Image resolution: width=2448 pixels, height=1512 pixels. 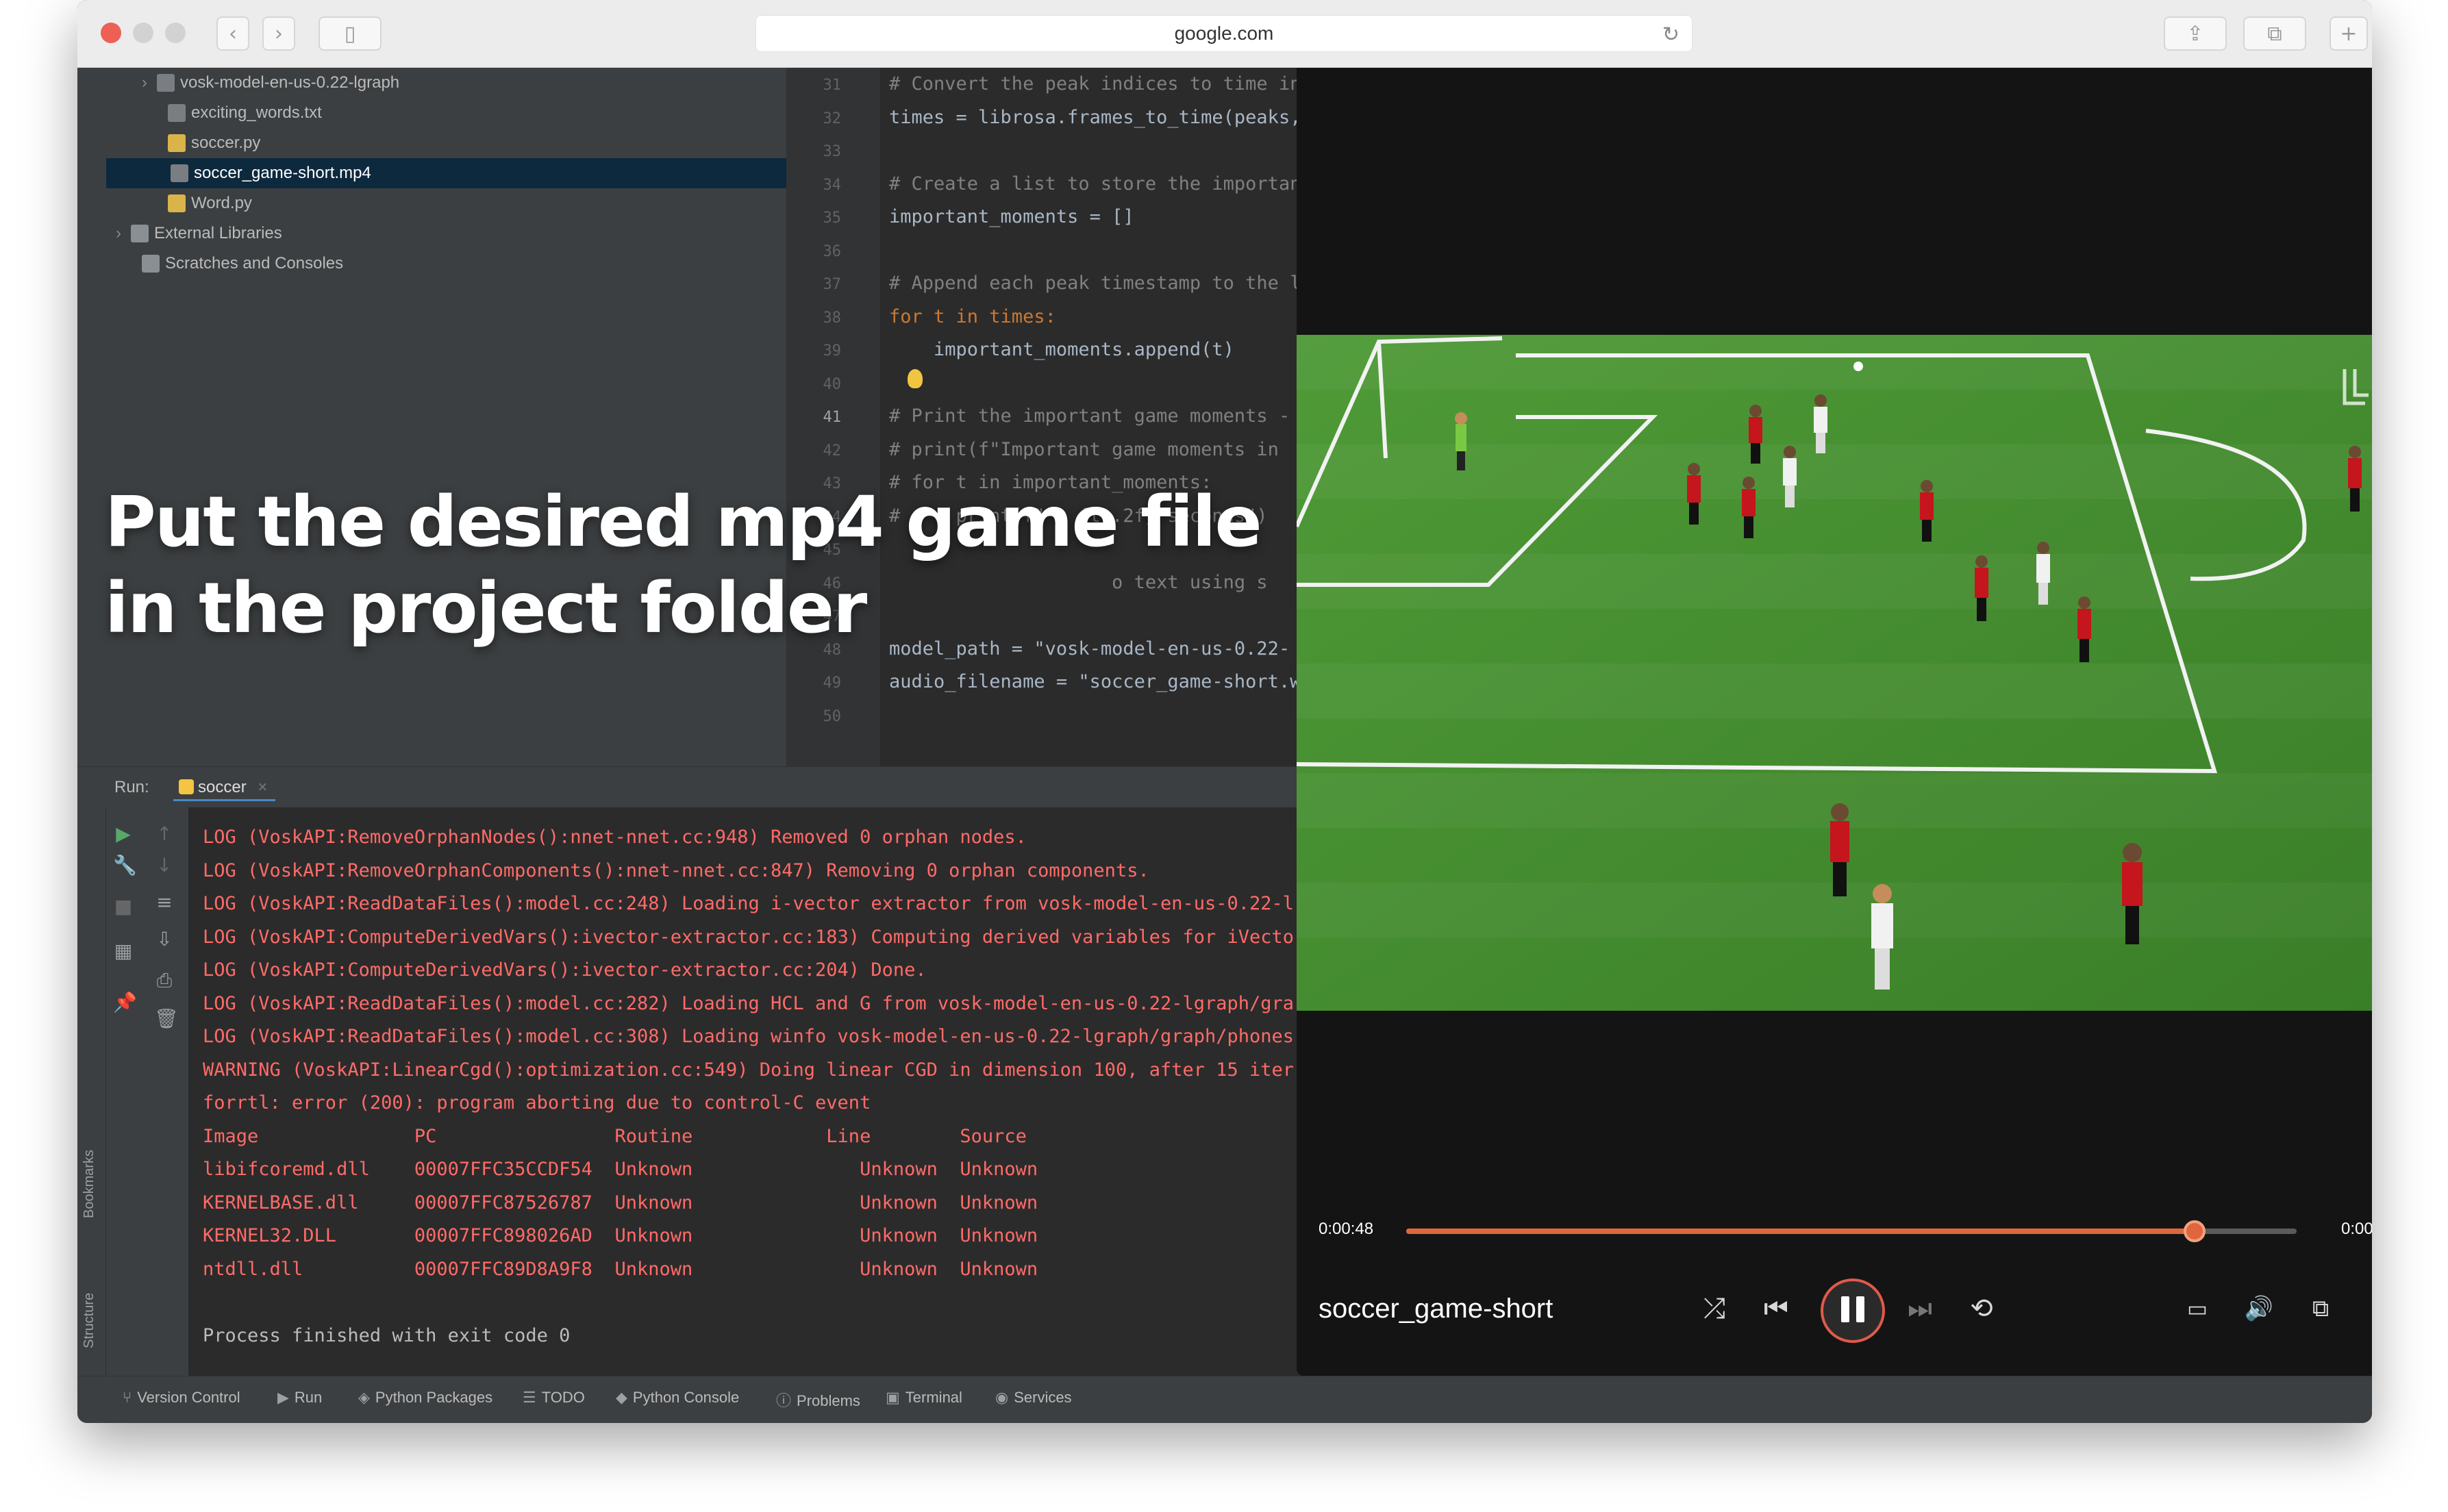 What do you see at coordinates (1053, 383) in the screenshot?
I see `code-line: 40` at bounding box center [1053, 383].